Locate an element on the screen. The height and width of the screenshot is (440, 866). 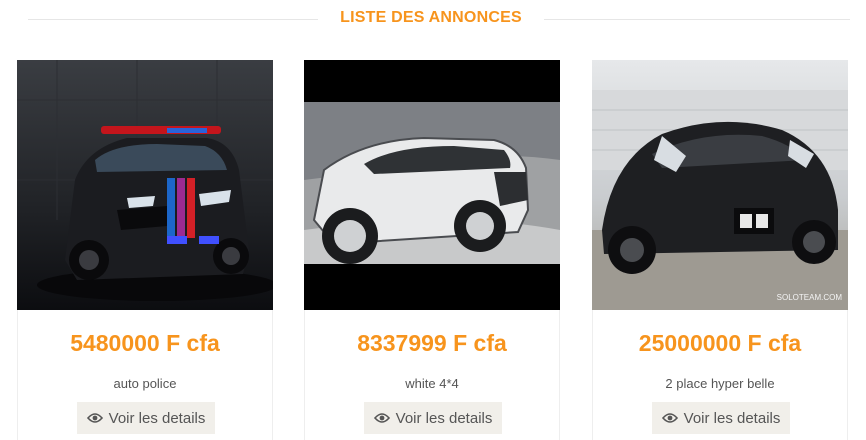
listing-title: white 4*4 is located at coordinates (432, 383).